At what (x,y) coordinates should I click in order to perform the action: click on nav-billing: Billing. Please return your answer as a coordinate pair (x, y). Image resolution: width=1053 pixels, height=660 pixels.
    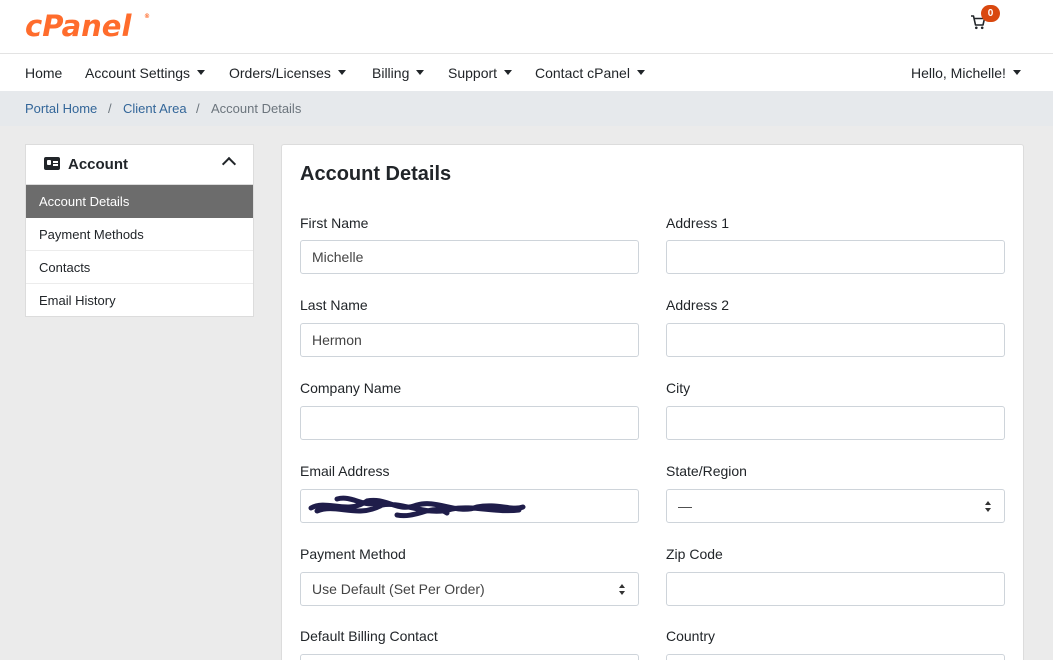
    Looking at the image, I should click on (398, 73).